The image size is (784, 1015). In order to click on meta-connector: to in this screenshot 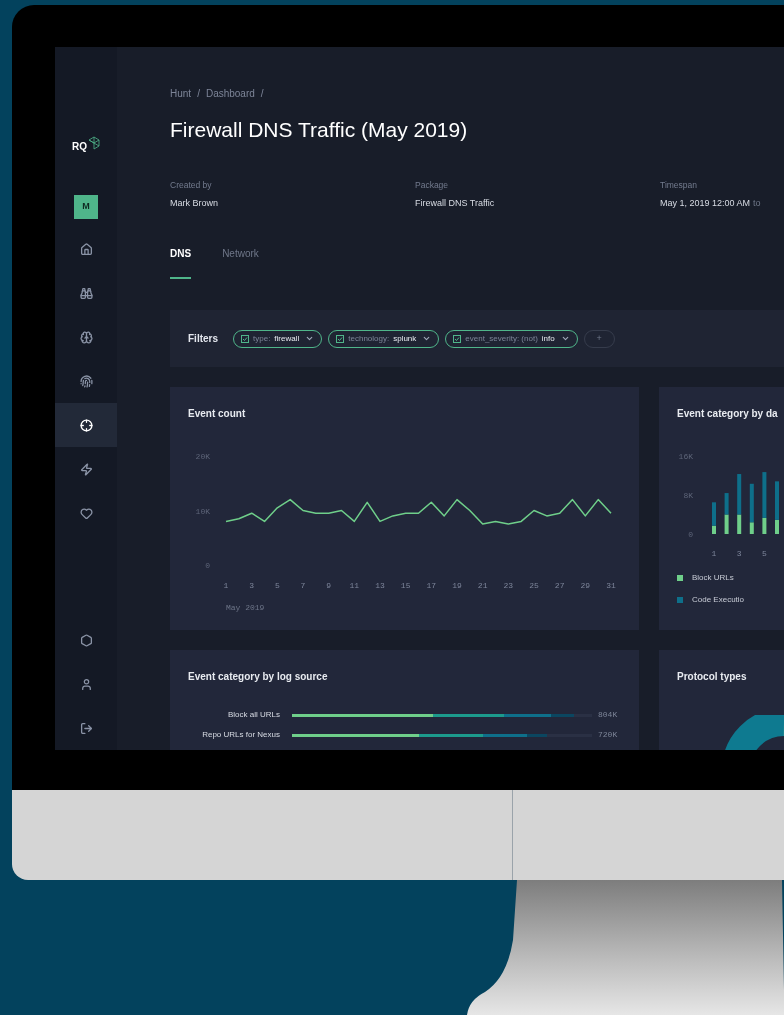, I will do `click(757, 203)`.